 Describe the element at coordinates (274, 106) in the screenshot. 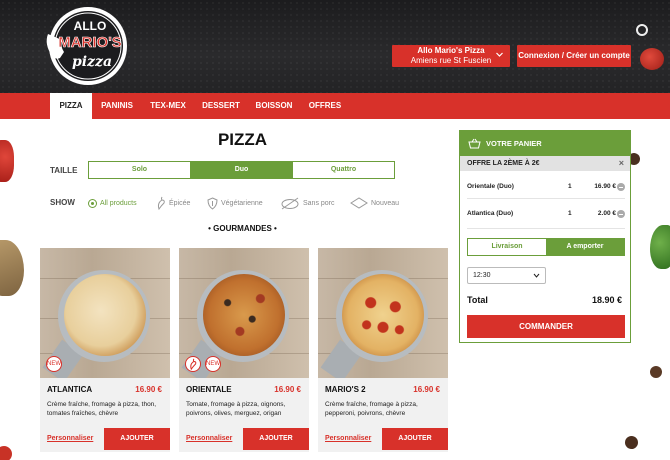

I see `nav-item-boisson: BOISSON` at that location.